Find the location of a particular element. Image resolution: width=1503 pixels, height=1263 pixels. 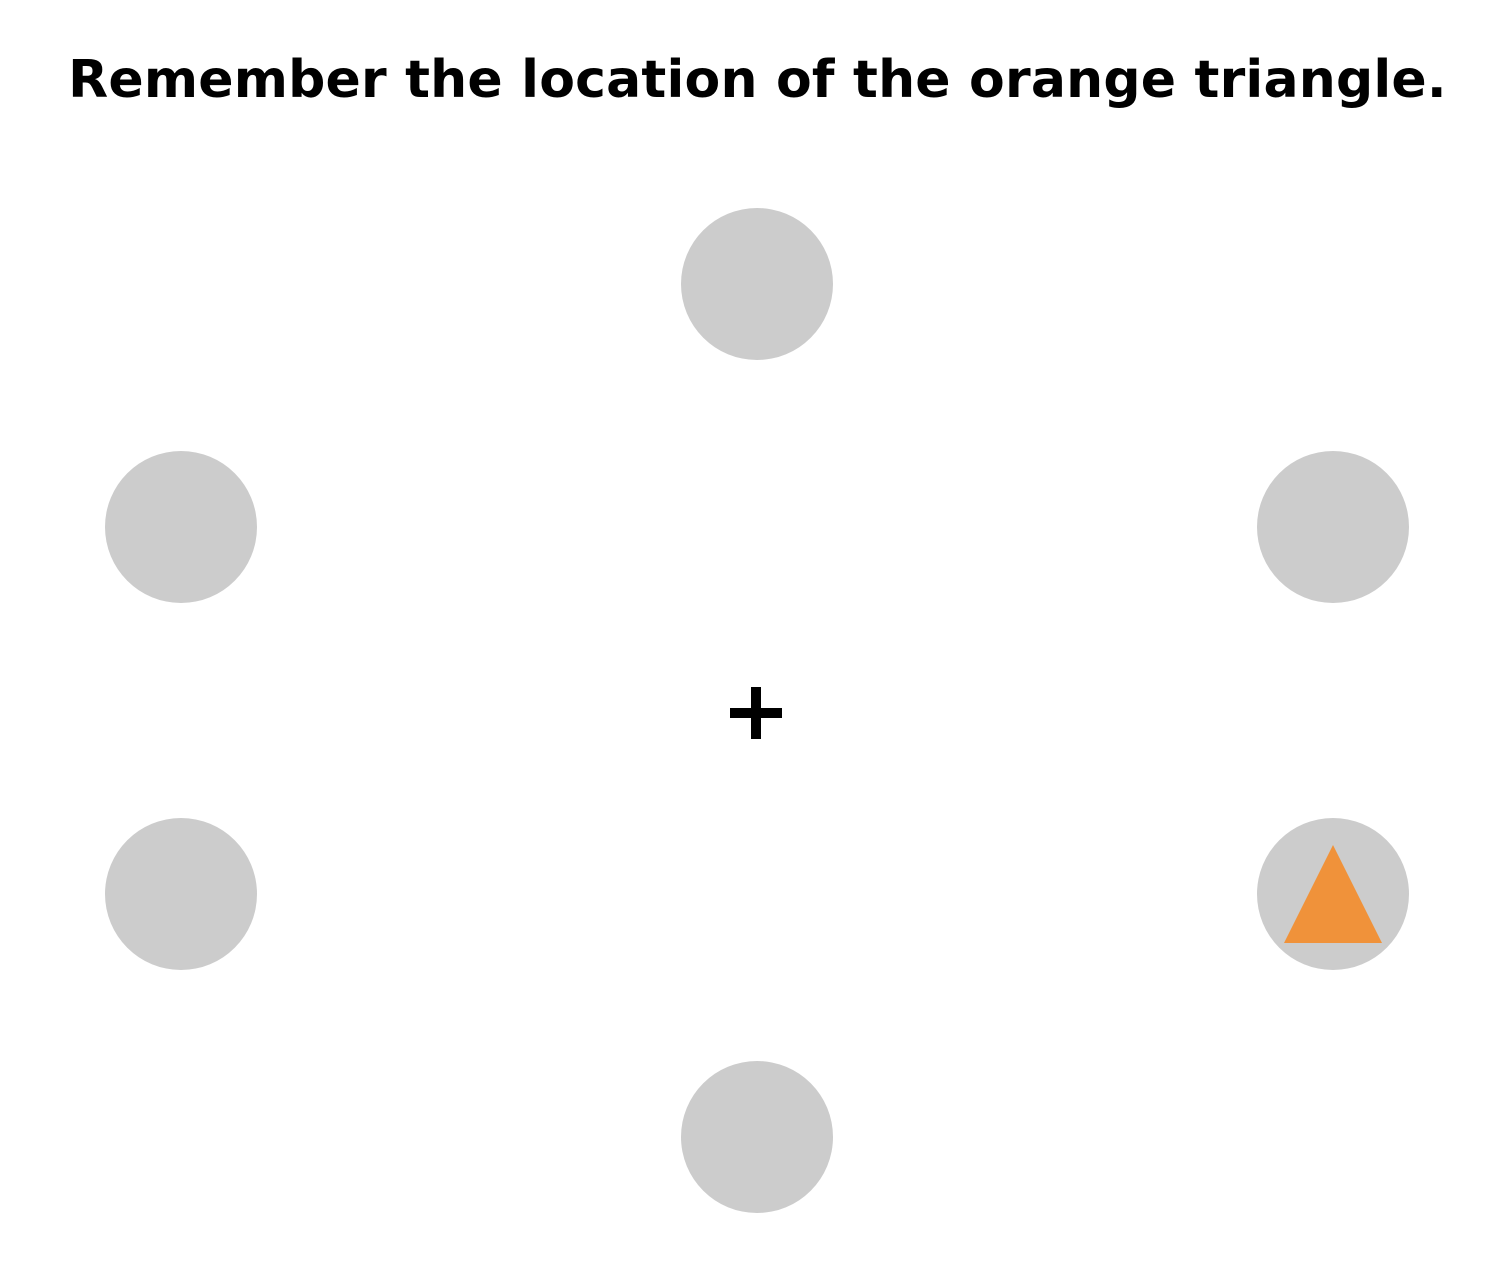

placeholder-circle-upper-right is located at coordinates (1333, 527).